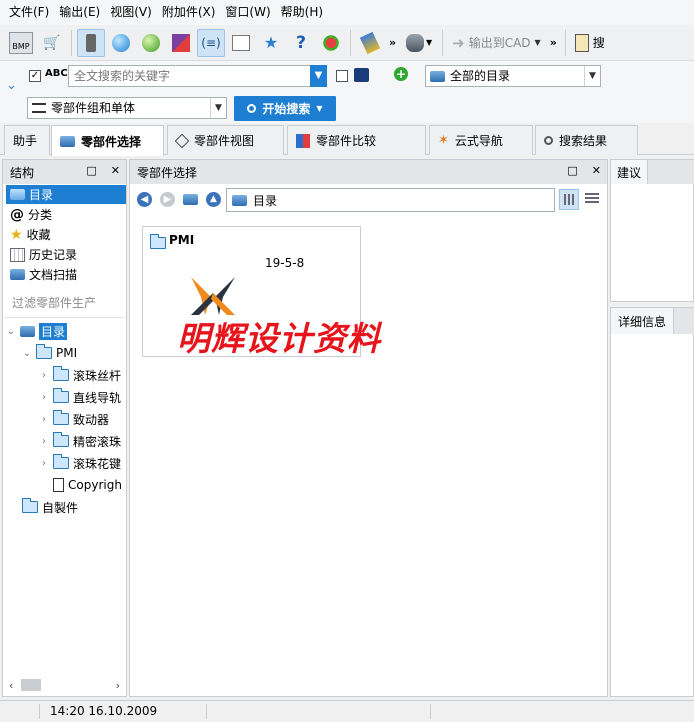  What do you see at coordinates (31, 214) in the screenshot?
I see `nav-category: @ 分类` at bounding box center [31, 214].